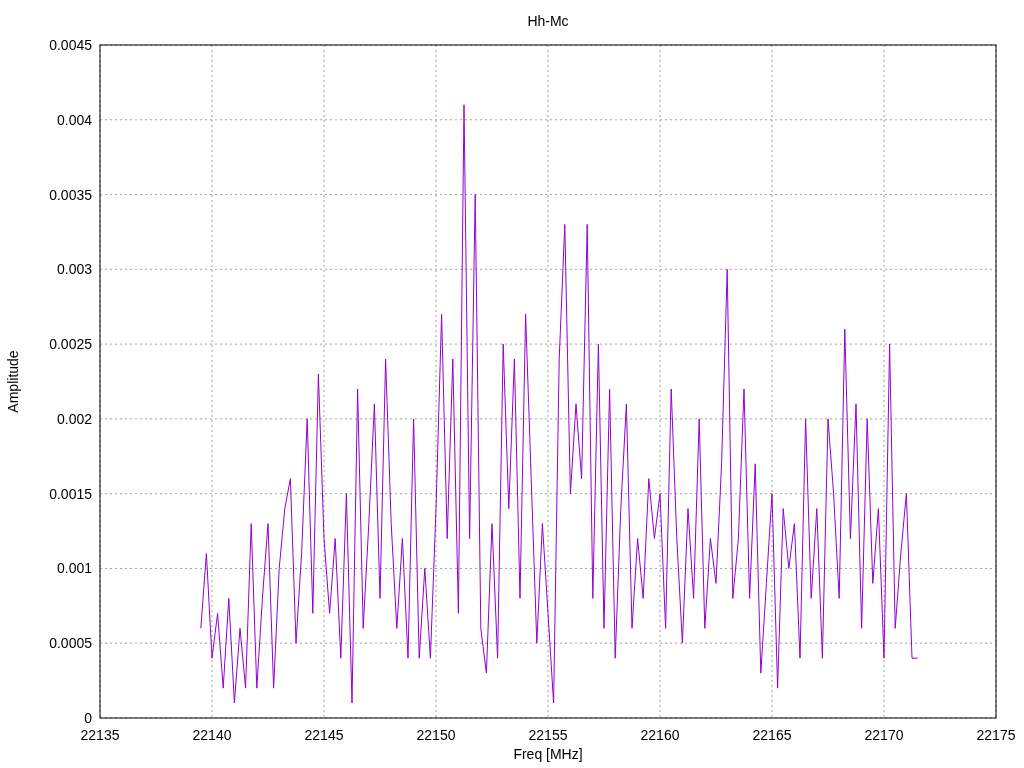  What do you see at coordinates (70, 194) in the screenshot?
I see `tick-label: 0.0035` at bounding box center [70, 194].